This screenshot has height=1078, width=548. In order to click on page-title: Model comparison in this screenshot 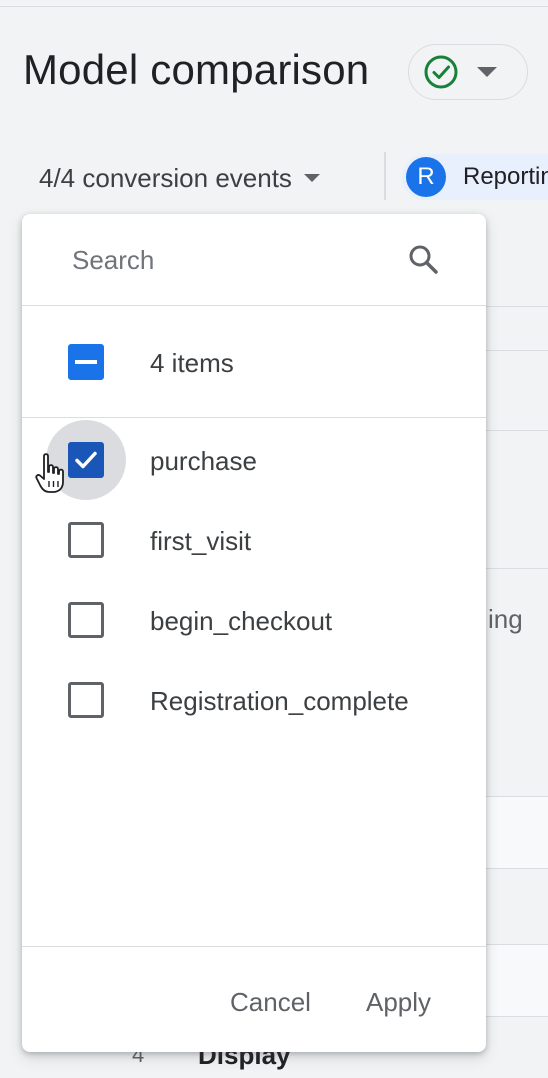, I will do `click(196, 69)`.